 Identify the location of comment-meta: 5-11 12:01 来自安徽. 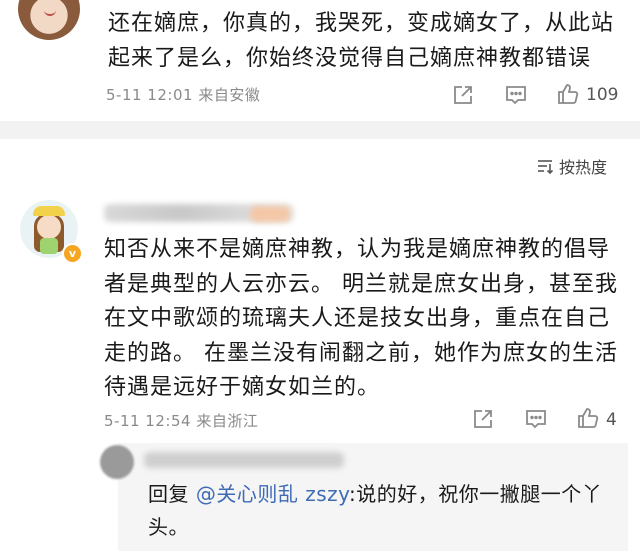
(183, 94).